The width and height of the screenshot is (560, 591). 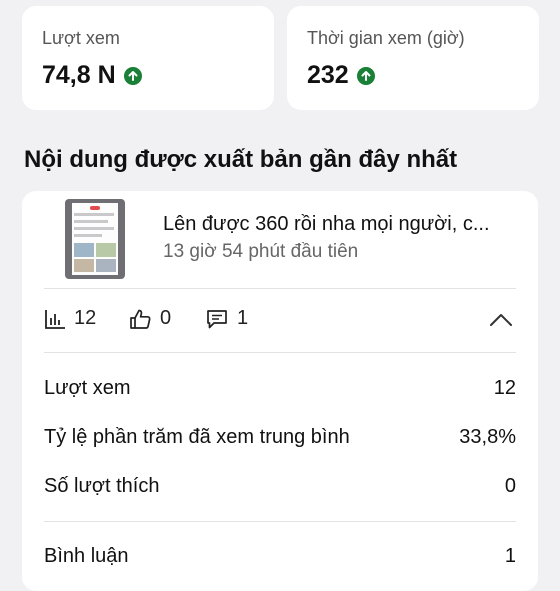 I want to click on watch-time-stat-card: Thời gian xem (giờ) 232, so click(x=413, y=58).